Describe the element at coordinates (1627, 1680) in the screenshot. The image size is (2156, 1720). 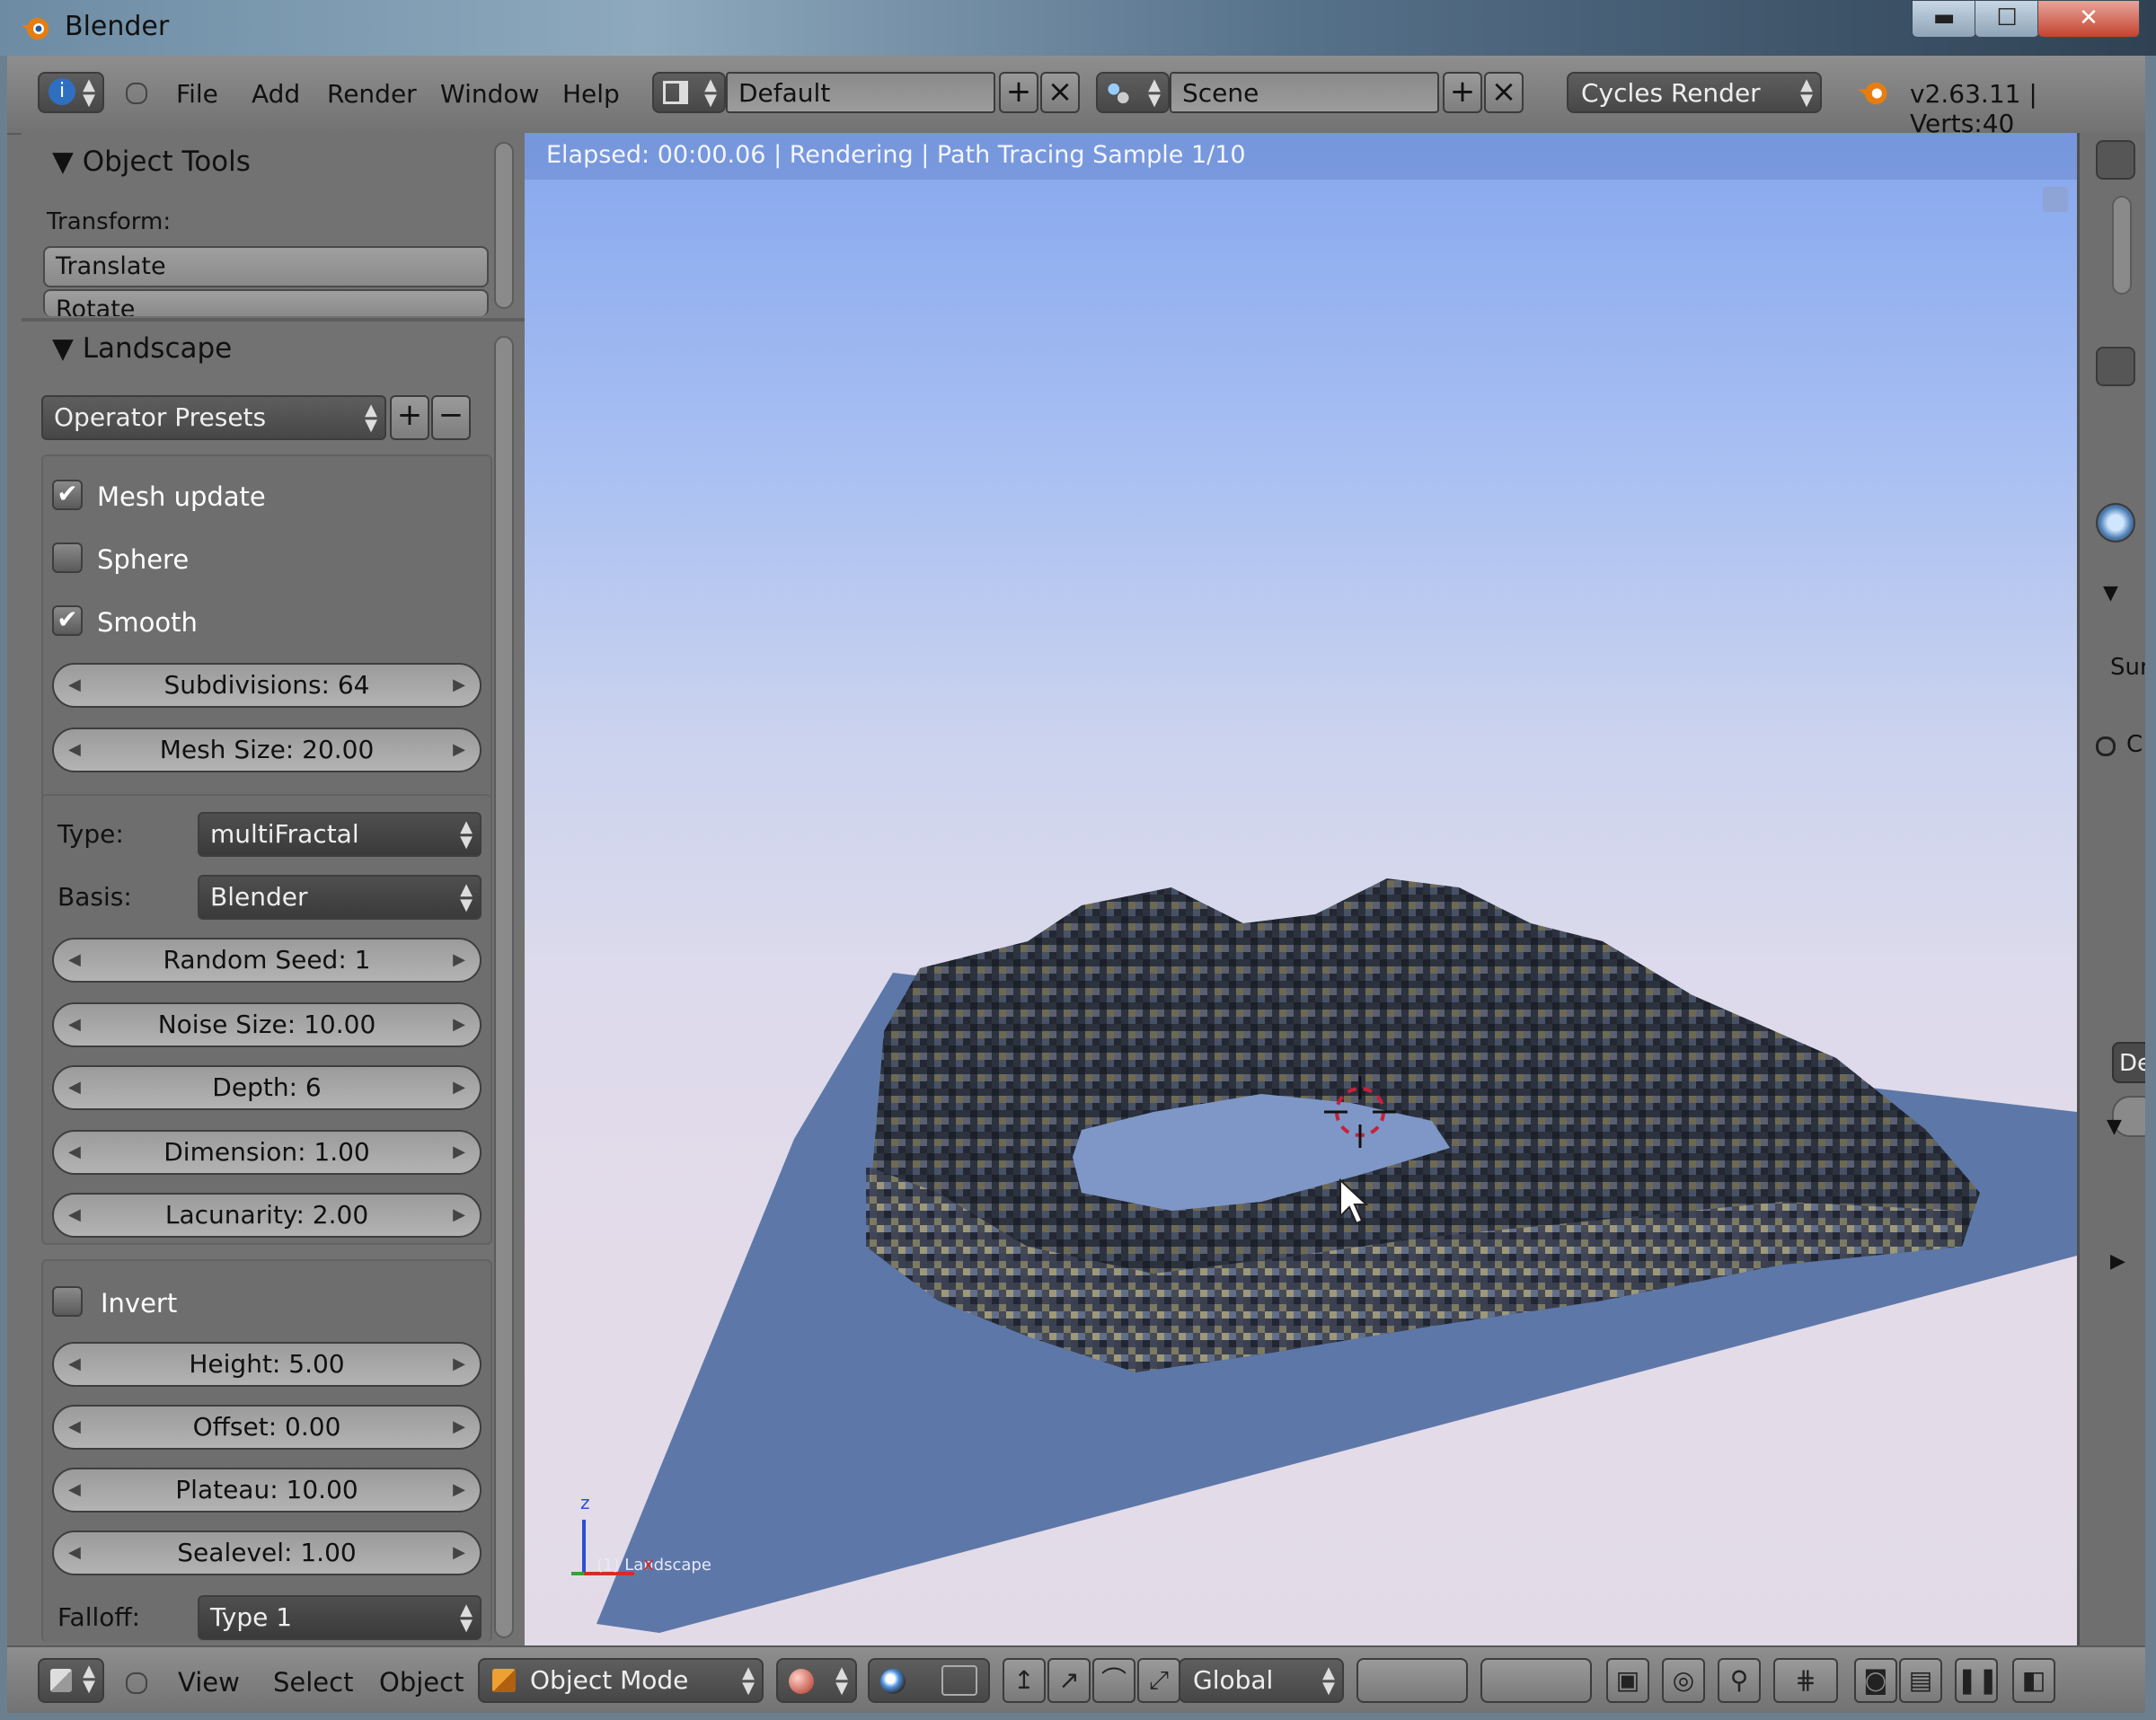
I see `lock-layers-icon: ▣` at that location.